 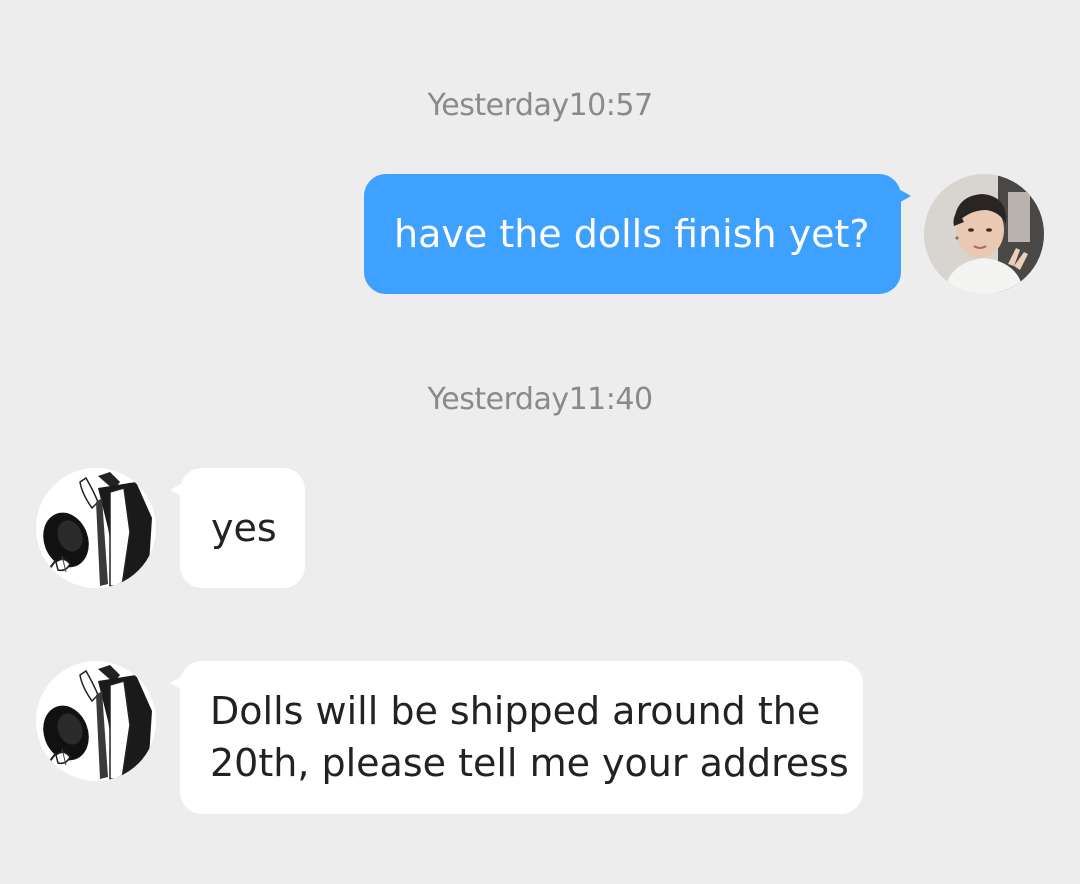 I want to click on timestamp: Yesterday10:57, so click(x=540, y=105).